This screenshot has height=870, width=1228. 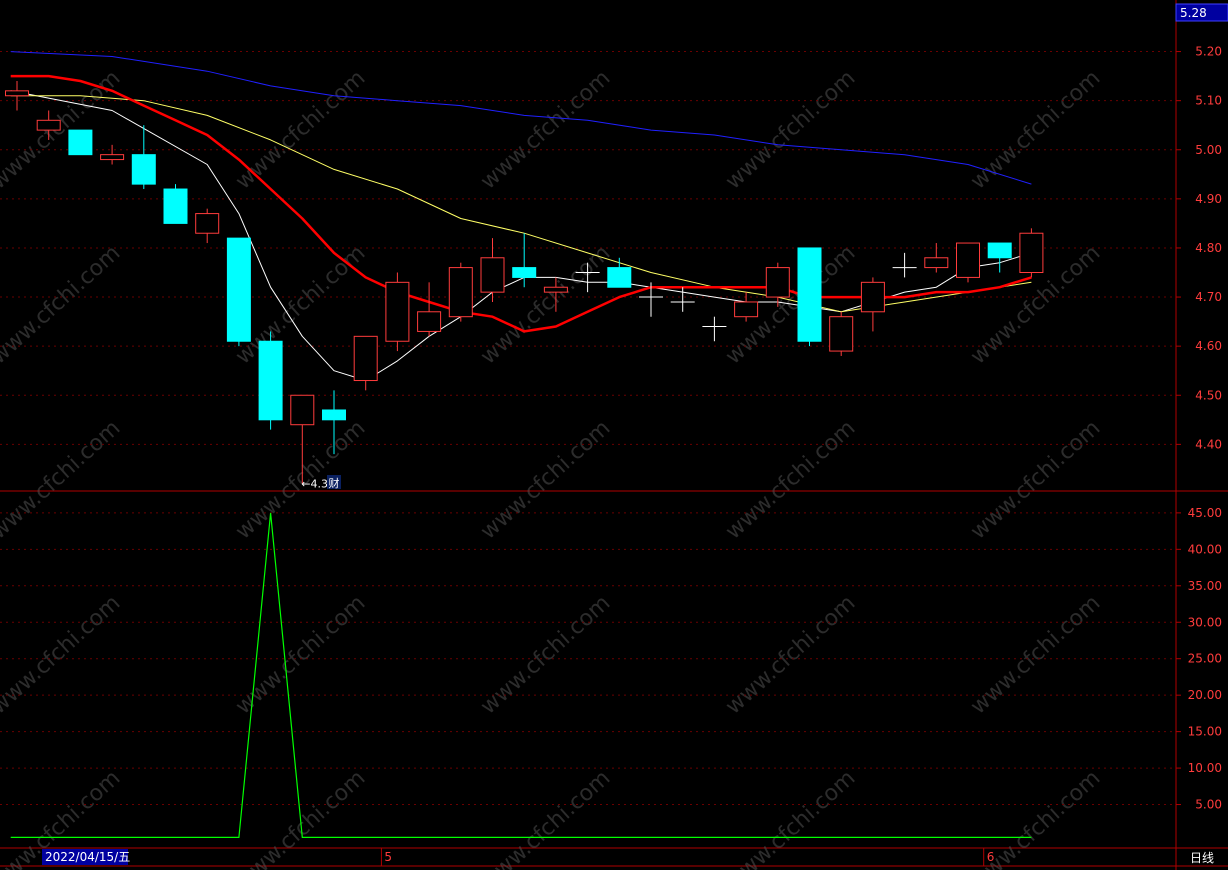 I want to click on price-tick-label: 4.40, so click(x=1208, y=444).